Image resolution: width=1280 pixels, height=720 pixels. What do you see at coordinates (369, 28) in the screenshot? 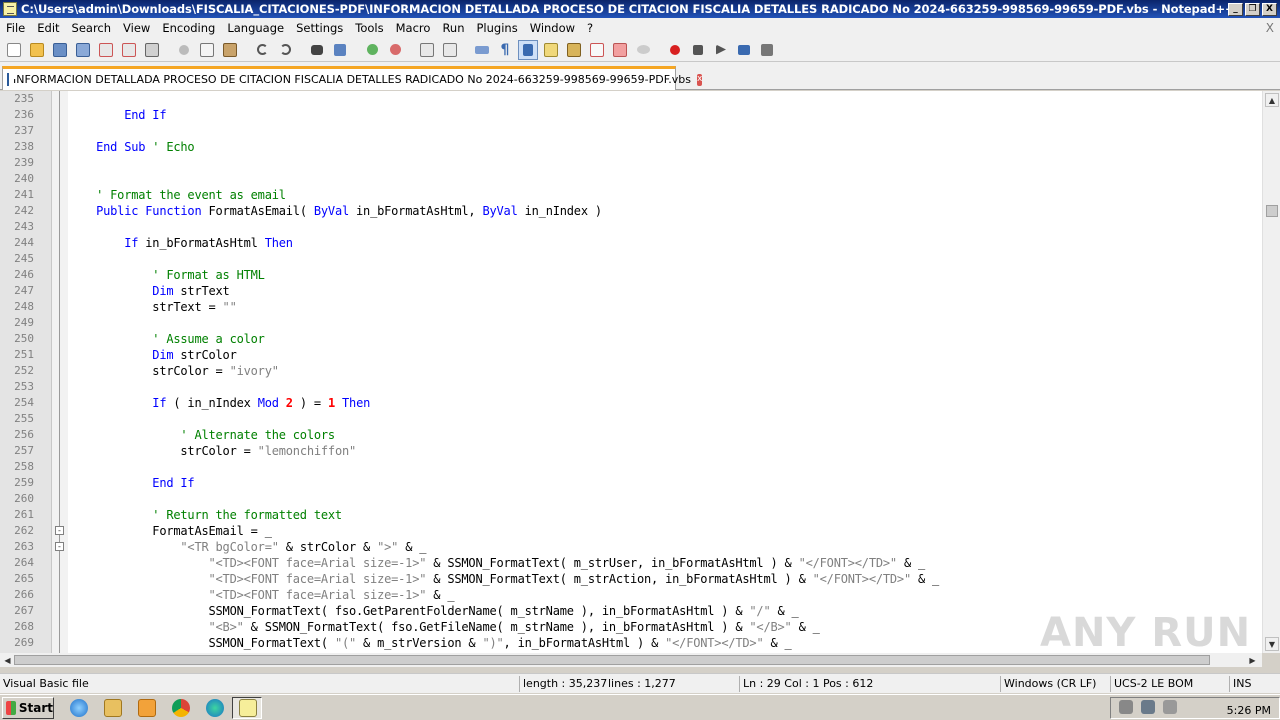
I see `menu-tools: Tools` at bounding box center [369, 28].